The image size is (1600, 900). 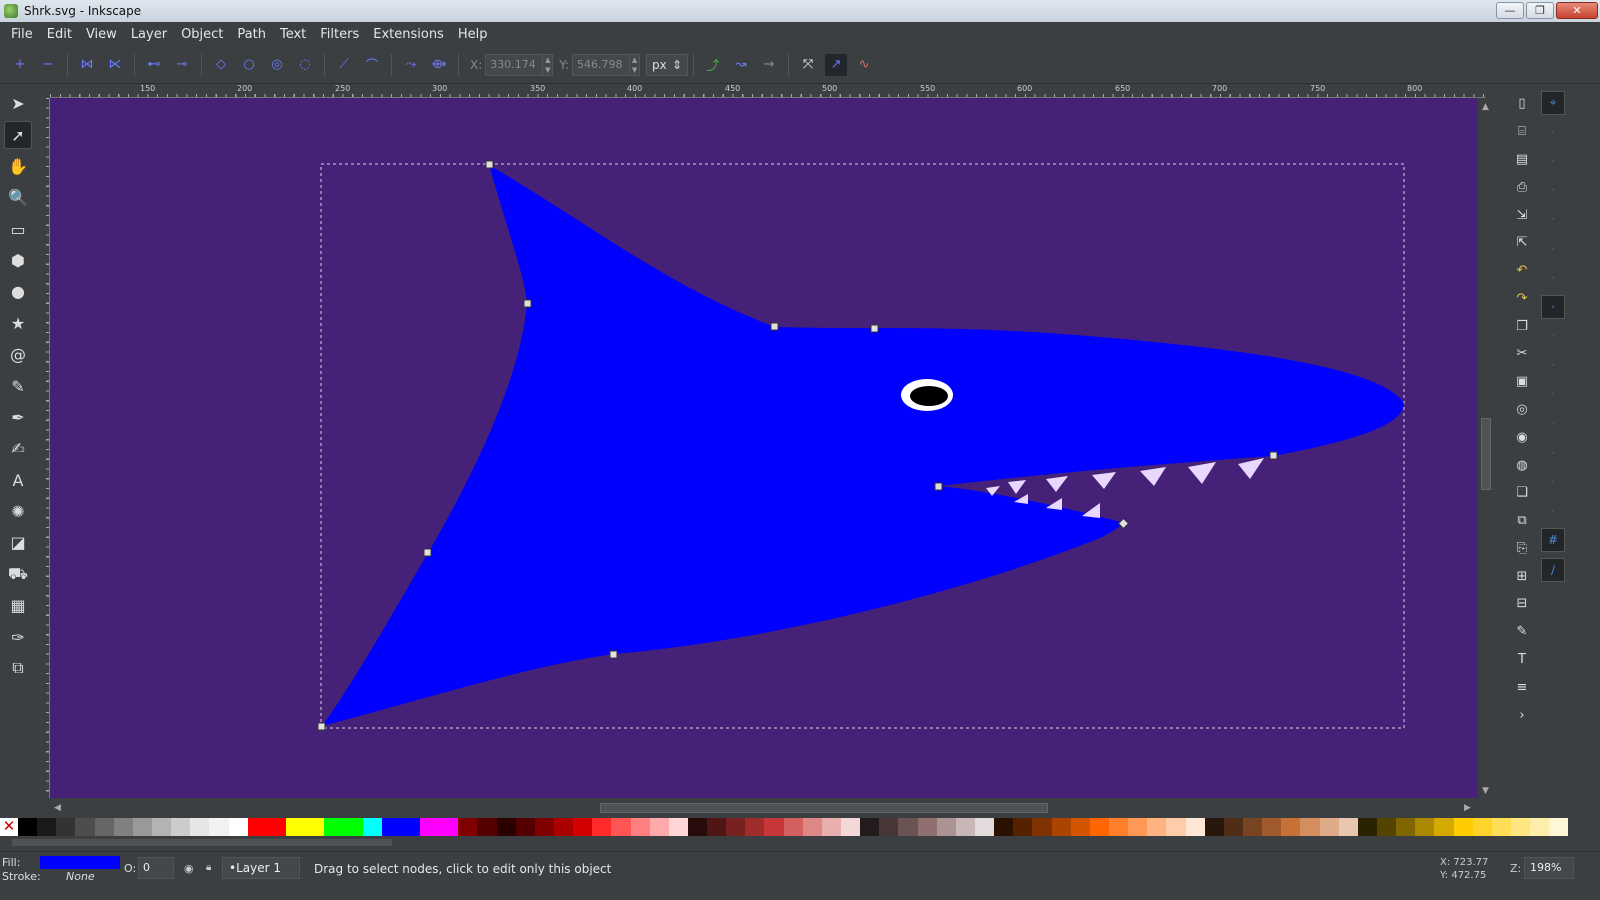 What do you see at coordinates (18, 261) in the screenshot?
I see `3d-box-tool-icon: ⬢` at bounding box center [18, 261].